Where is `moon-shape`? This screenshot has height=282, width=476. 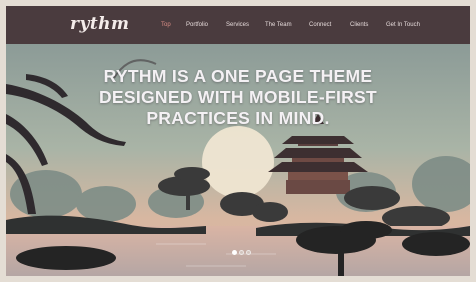
moon-shape is located at coordinates (238, 162).